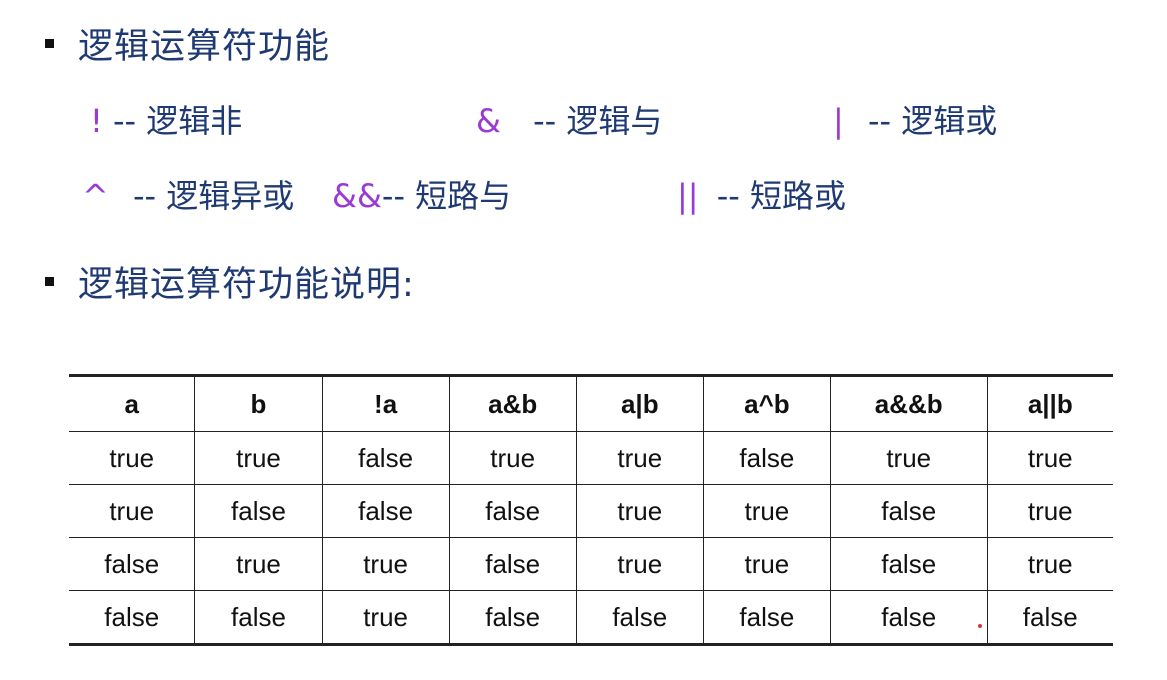  I want to click on table-header-row: a b !a a&b a|b a^b a&&b a||b, so click(591, 403).